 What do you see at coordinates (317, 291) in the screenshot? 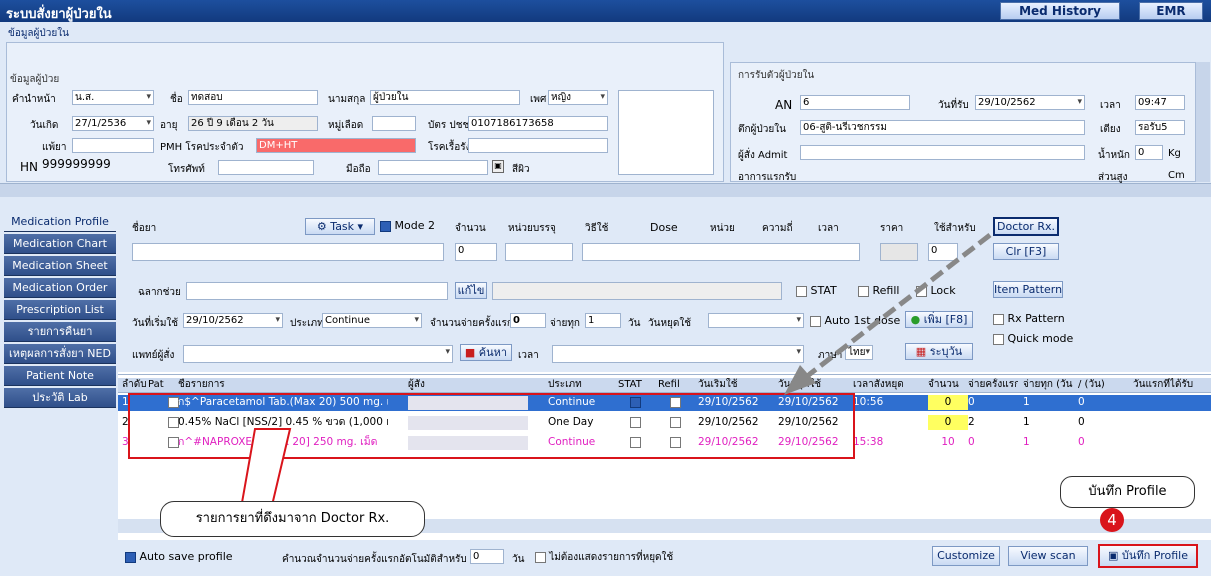
I see `sticker-field` at bounding box center [317, 291].